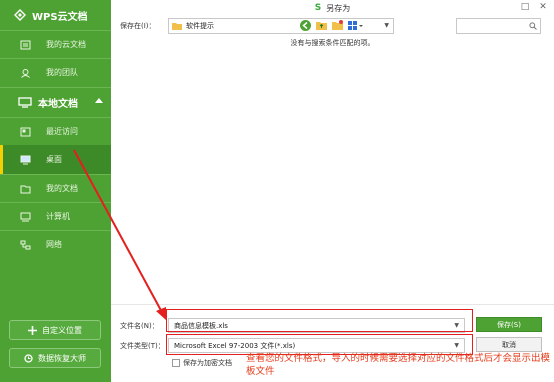  I want to click on my-docs-icon, so click(25, 189).